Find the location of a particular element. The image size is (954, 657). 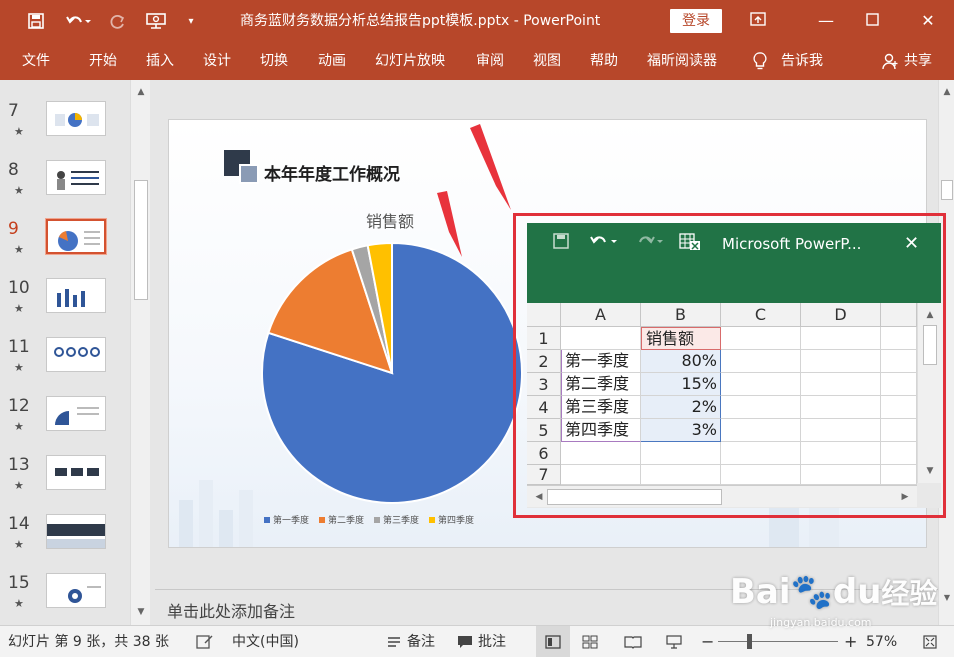

slide-thumbnail-9: 9 ★ is located at coordinates (65, 248).